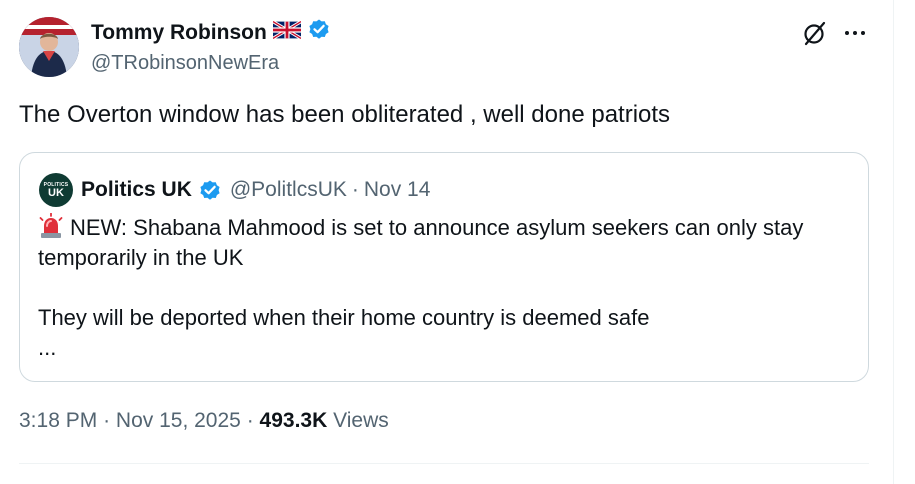 Image resolution: width=915 pixels, height=484 pixels. Describe the element at coordinates (397, 190) in the screenshot. I see `quoted-date: Nov 14` at that location.